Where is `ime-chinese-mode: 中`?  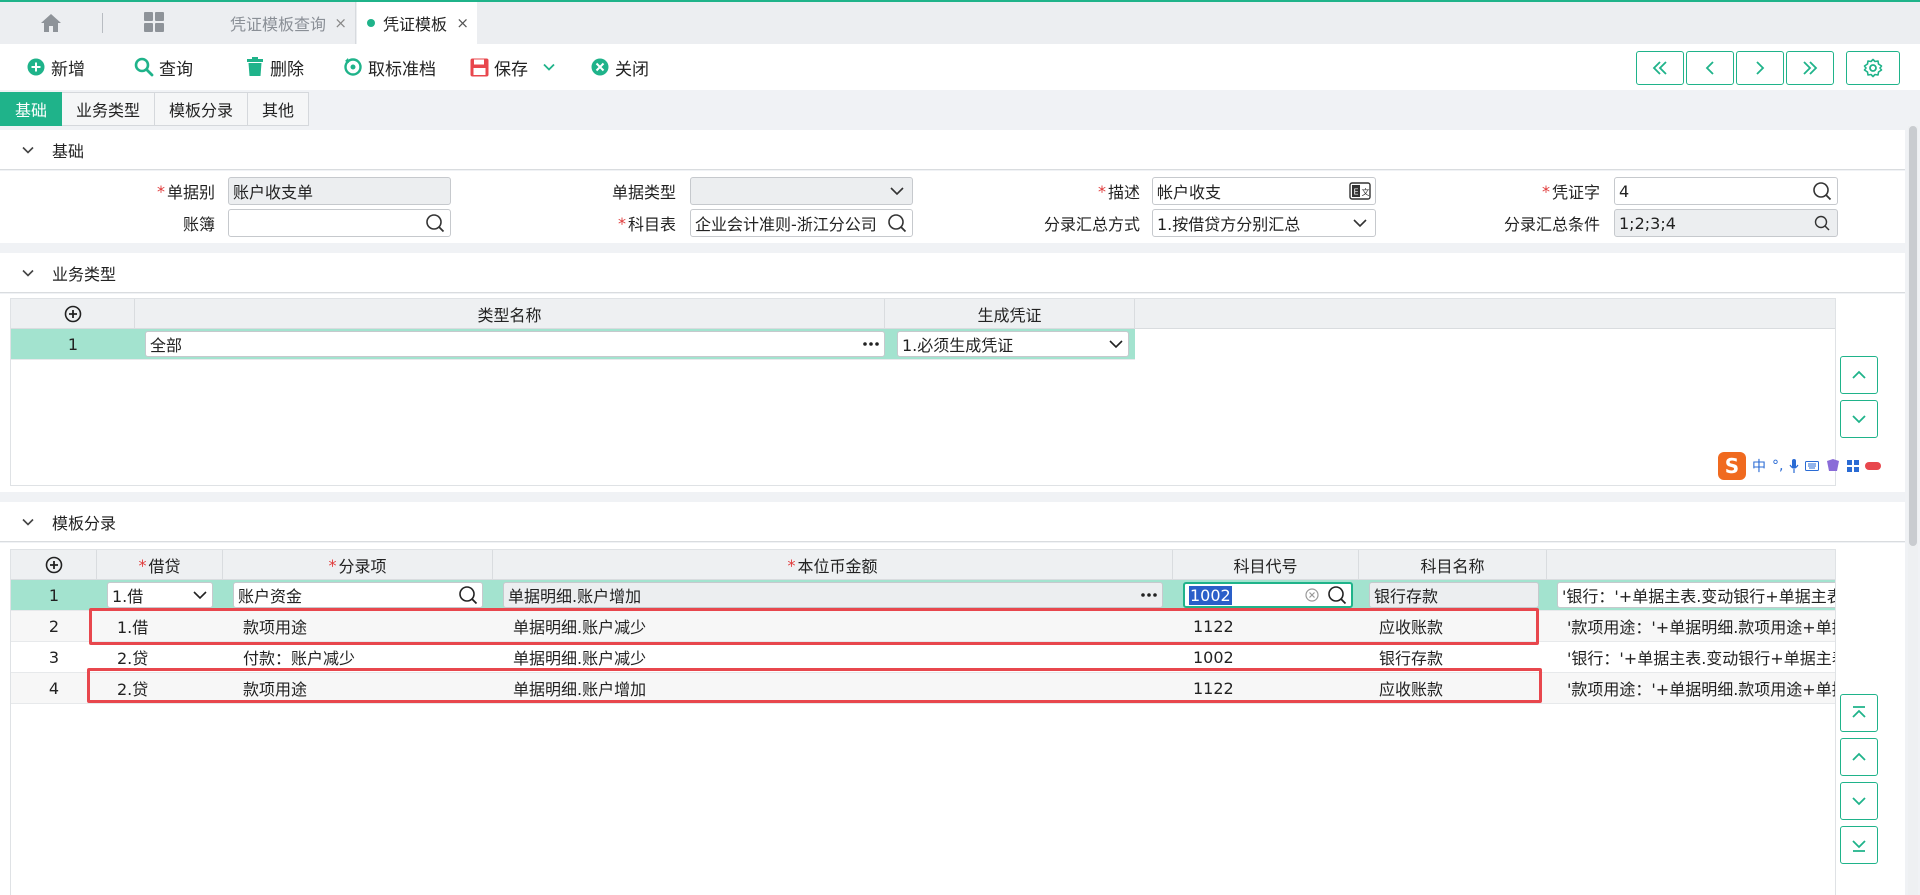
ime-chinese-mode: 中 is located at coordinates (1759, 466).